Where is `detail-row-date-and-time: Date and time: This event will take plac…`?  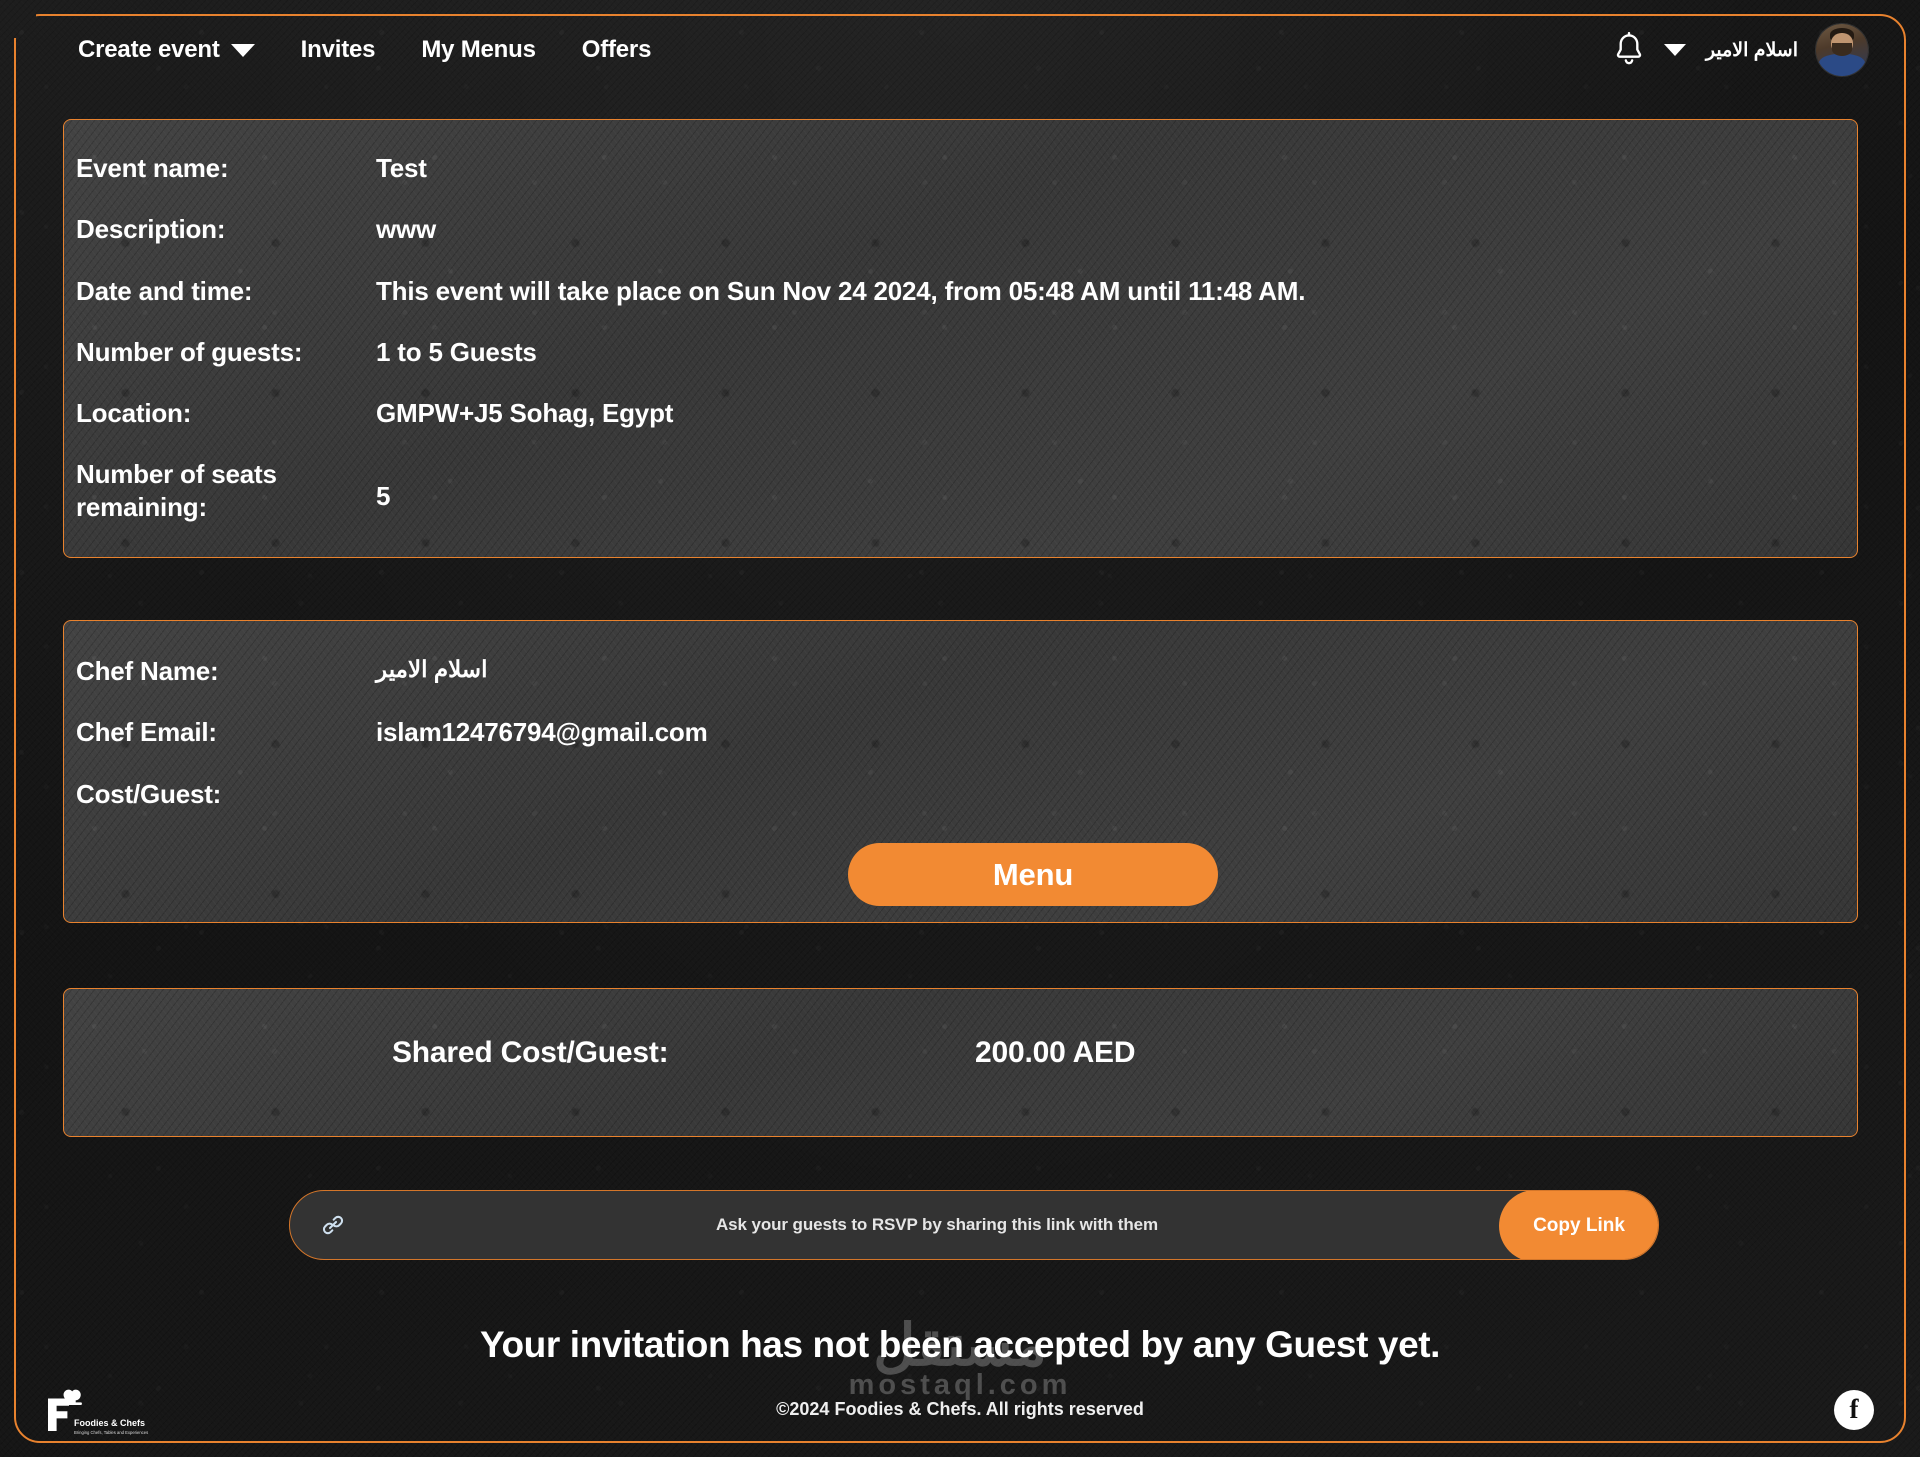
detail-row-date-and-time: Date and time: This event will take plac… is located at coordinates (926, 291).